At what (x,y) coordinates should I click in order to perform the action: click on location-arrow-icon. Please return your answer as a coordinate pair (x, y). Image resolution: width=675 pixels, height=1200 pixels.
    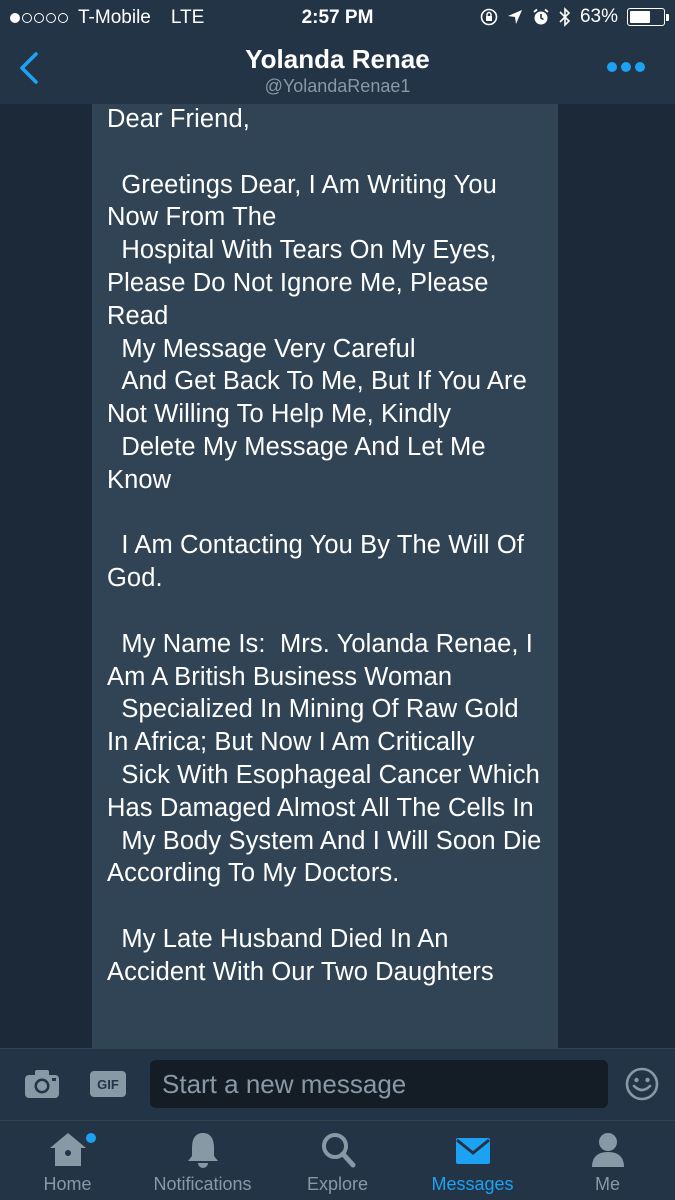
    Looking at the image, I should click on (514, 17).